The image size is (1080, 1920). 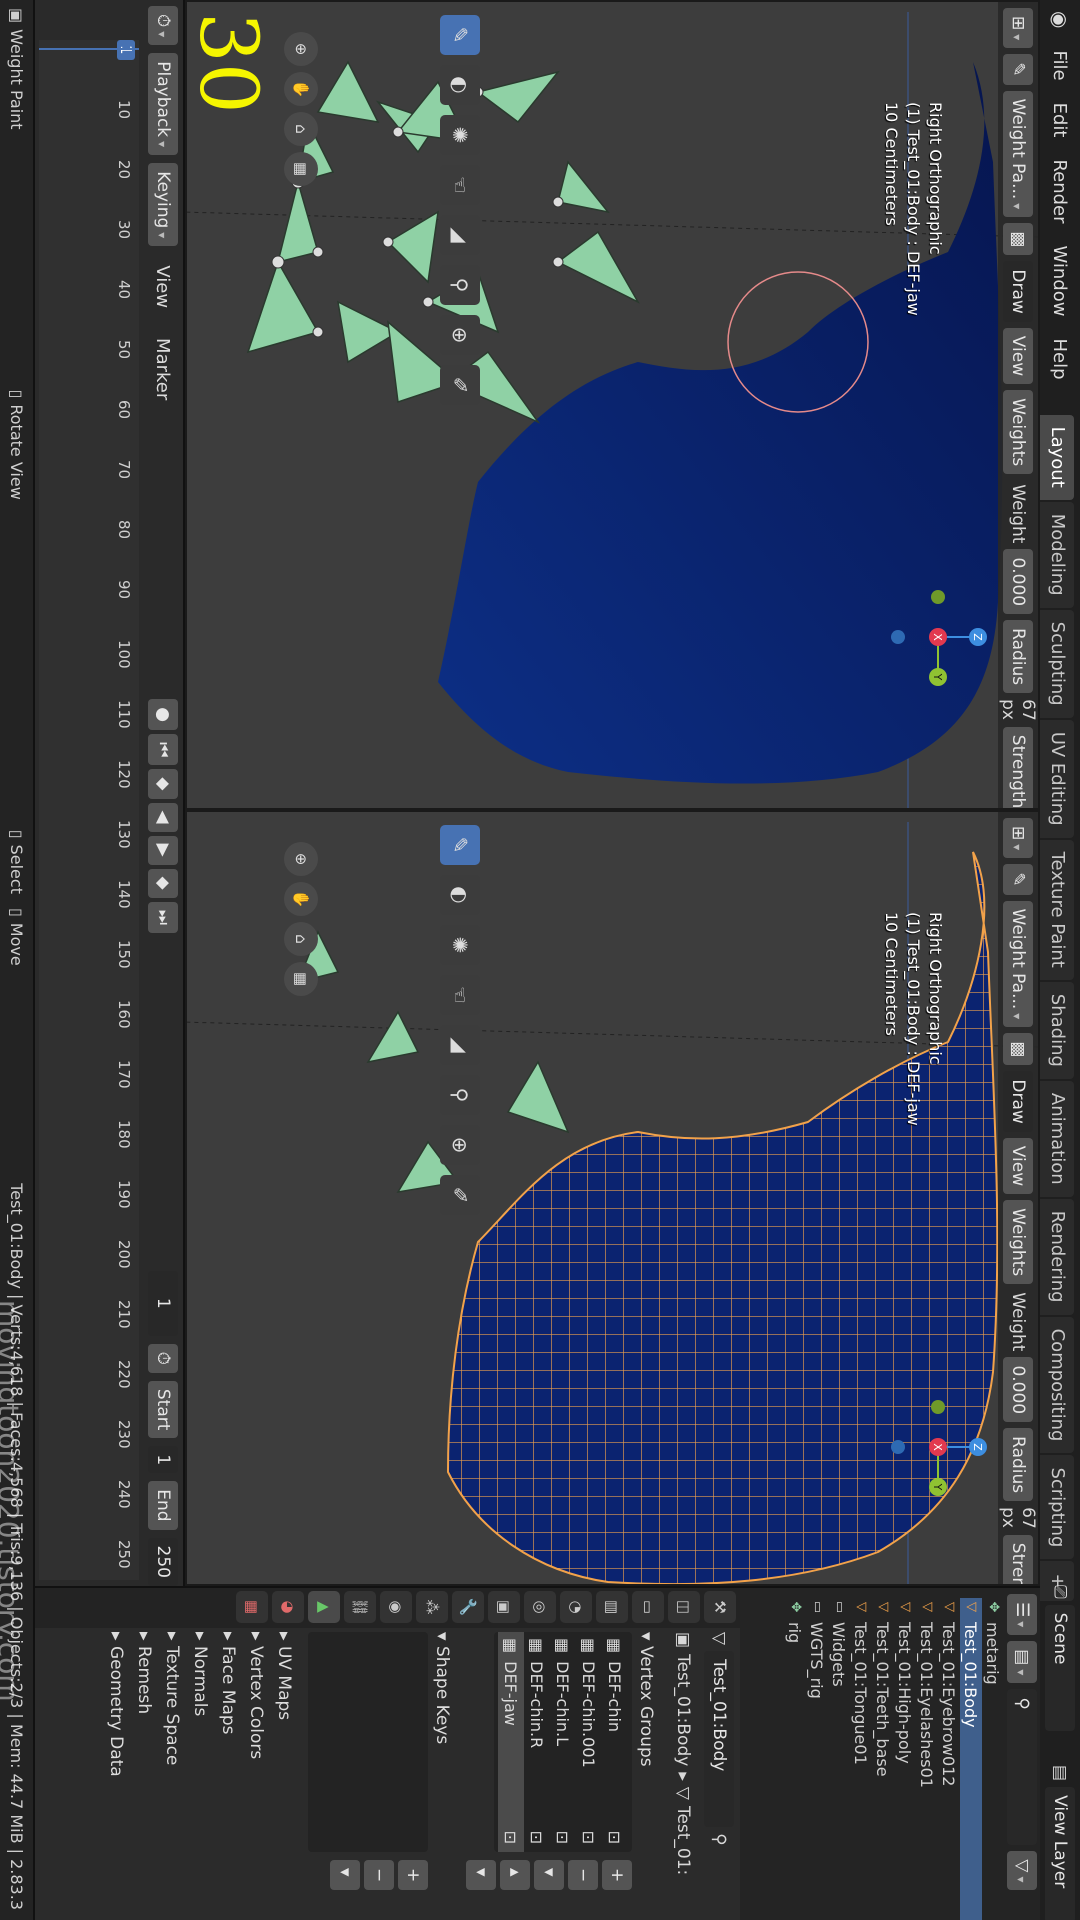 I want to click on timeline-view-menu: View, so click(x=163, y=286).